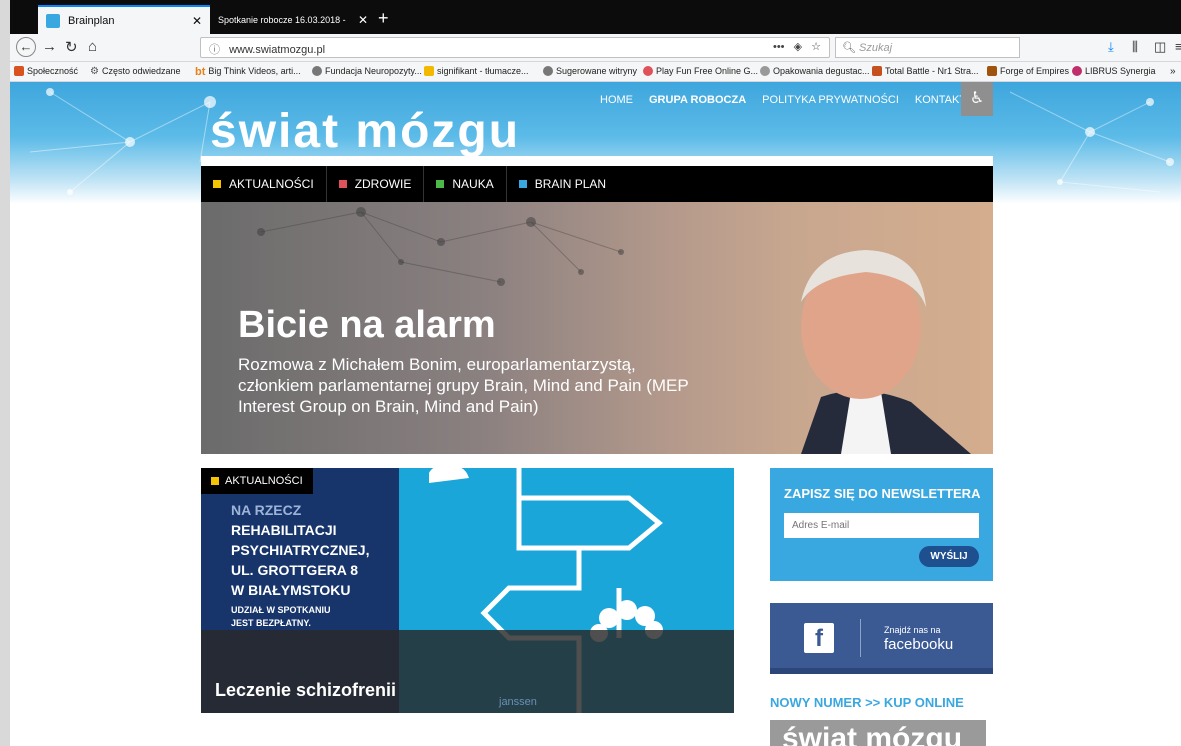 Image resolution: width=1181 pixels, height=746 pixels. What do you see at coordinates (849, 48) in the screenshot?
I see `search-icon: 🔍︎` at bounding box center [849, 48].